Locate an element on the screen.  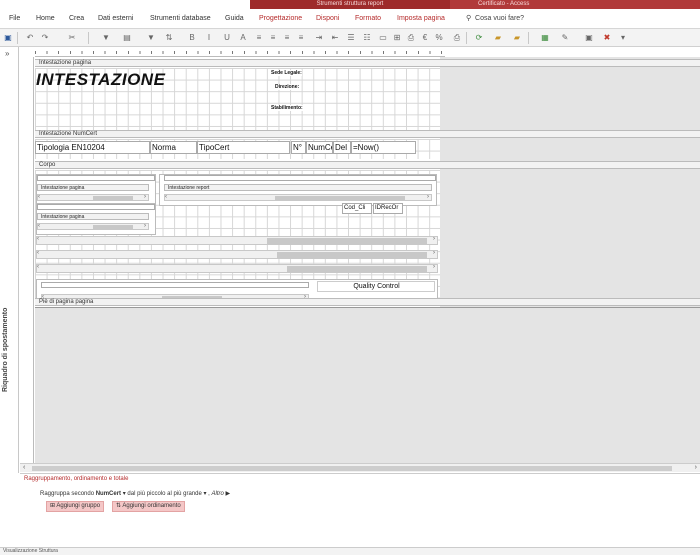
status-text: Visualizzazione Struttura is located at coordinates (30, 551).